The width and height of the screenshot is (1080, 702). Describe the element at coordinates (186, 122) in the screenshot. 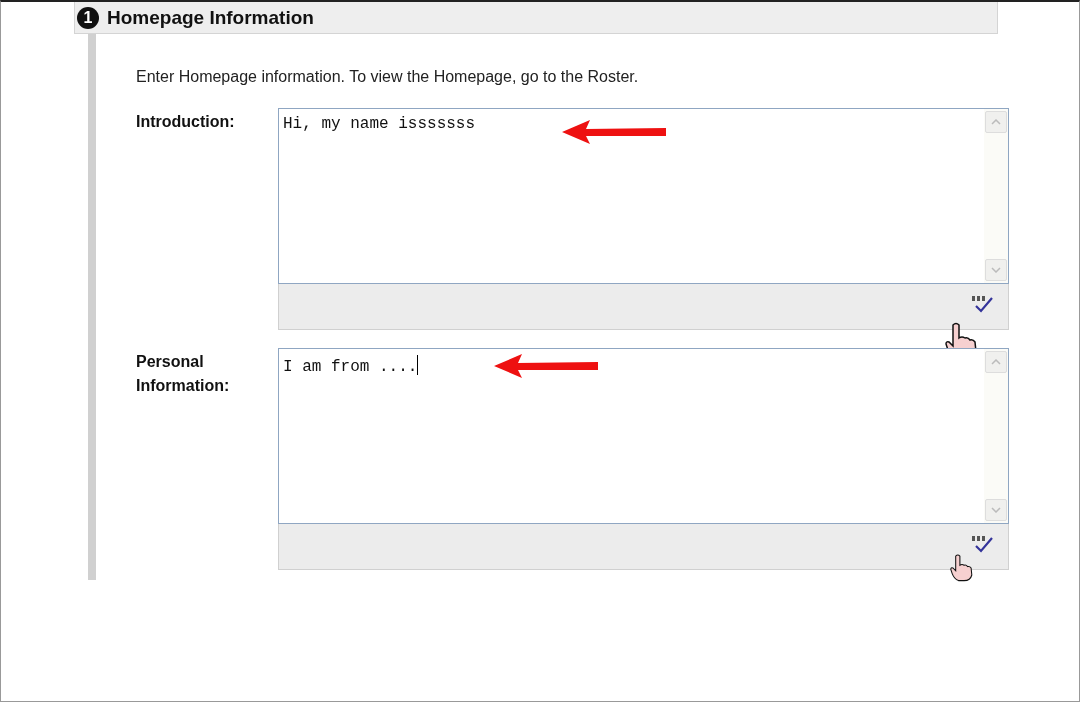

I see `field-label: Introduction:` at that location.